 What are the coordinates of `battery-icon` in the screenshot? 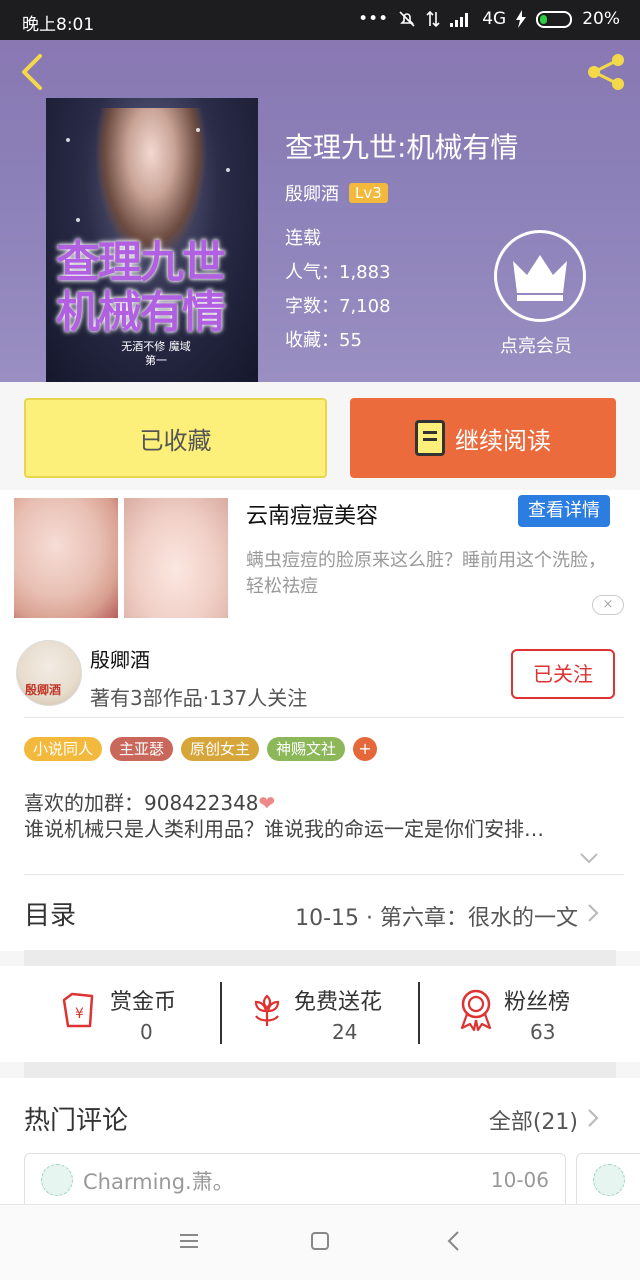 It's located at (554, 19).